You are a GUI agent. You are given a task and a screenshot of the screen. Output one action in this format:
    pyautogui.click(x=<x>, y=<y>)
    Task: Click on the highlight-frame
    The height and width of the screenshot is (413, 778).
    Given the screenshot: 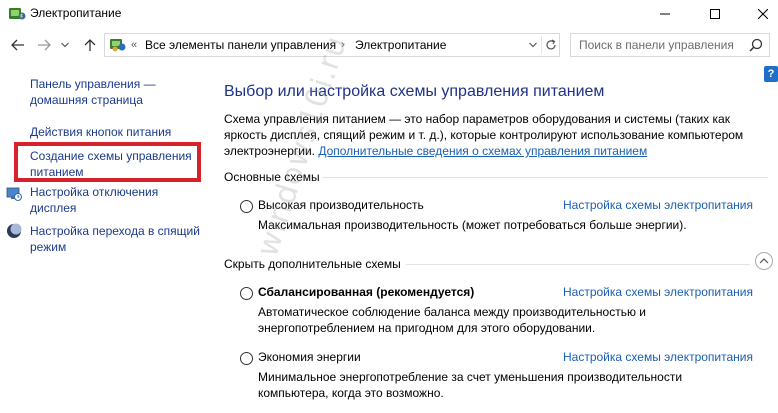 What is the action you would take?
    pyautogui.click(x=107, y=162)
    